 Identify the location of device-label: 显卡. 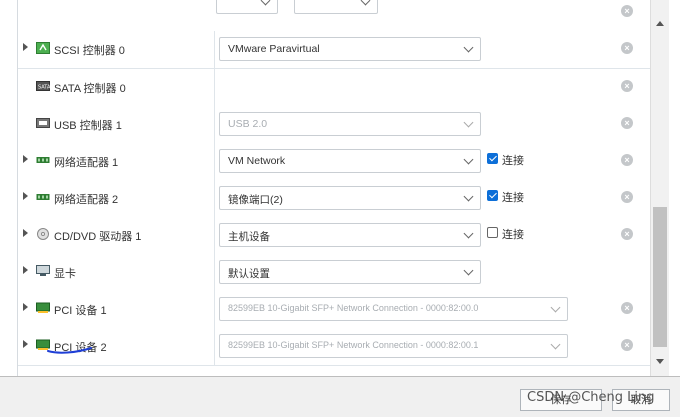
(65, 274).